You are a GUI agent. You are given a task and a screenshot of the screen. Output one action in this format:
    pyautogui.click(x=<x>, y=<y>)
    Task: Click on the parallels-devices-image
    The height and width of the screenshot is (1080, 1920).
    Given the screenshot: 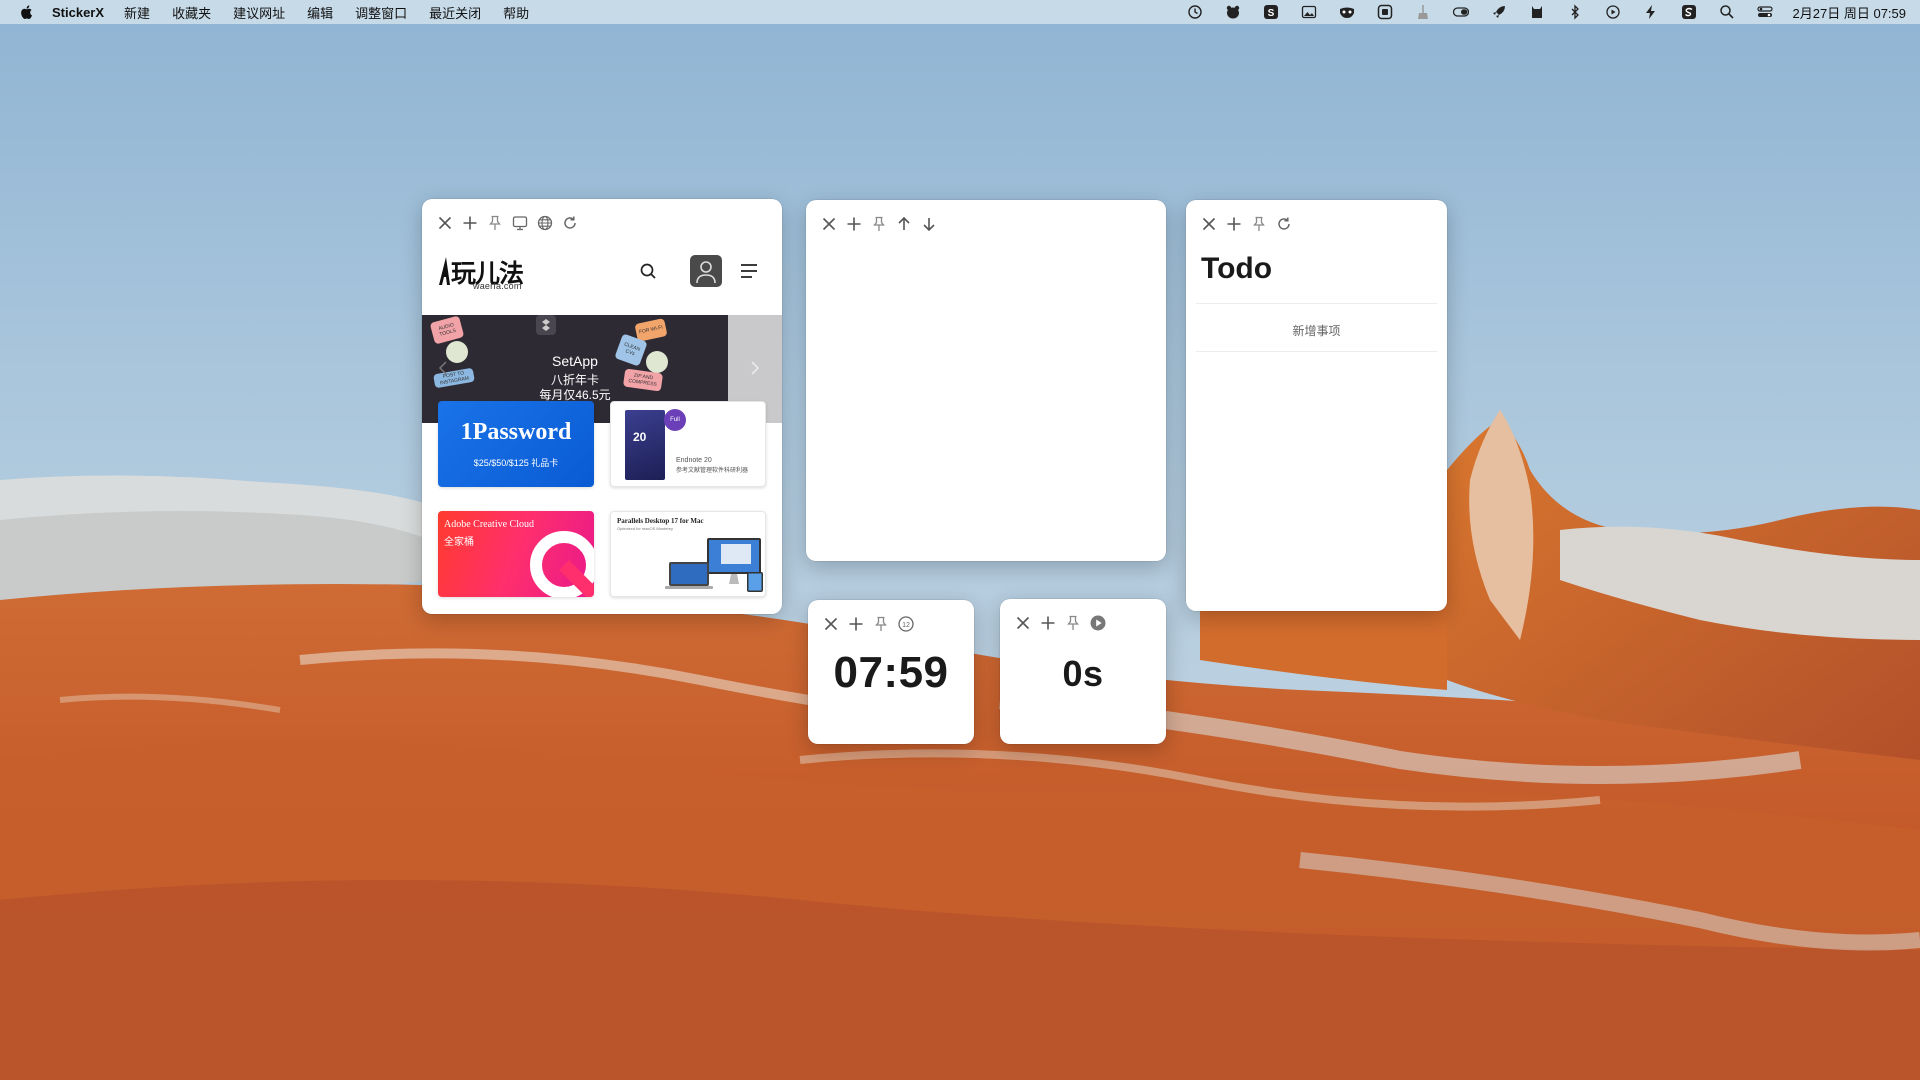 What is the action you would take?
    pyautogui.click(x=714, y=565)
    